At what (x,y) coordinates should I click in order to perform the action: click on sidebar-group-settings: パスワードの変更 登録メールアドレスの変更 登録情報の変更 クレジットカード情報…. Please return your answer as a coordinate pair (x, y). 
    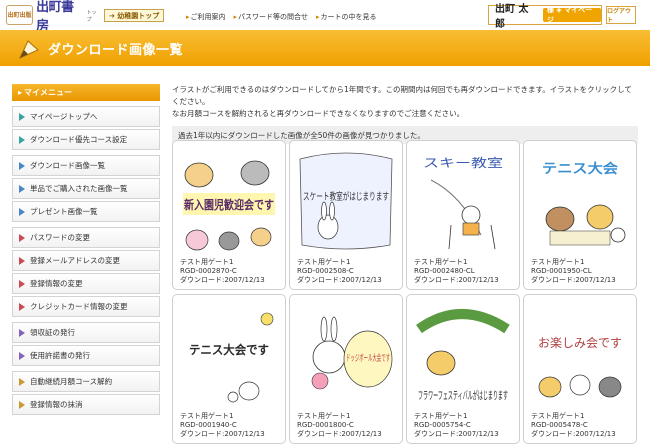
    Looking at the image, I should click on (86, 272).